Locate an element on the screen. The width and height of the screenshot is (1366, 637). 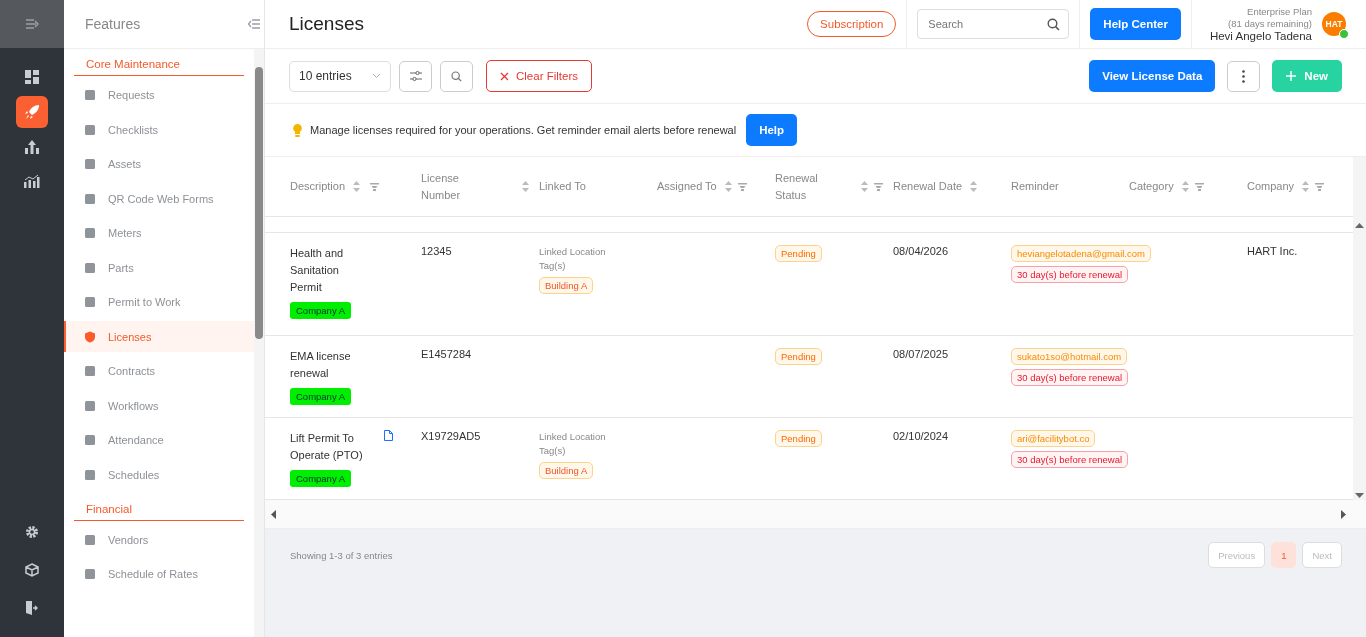
previous-page-button: Previous is located at coordinates (1237, 555).